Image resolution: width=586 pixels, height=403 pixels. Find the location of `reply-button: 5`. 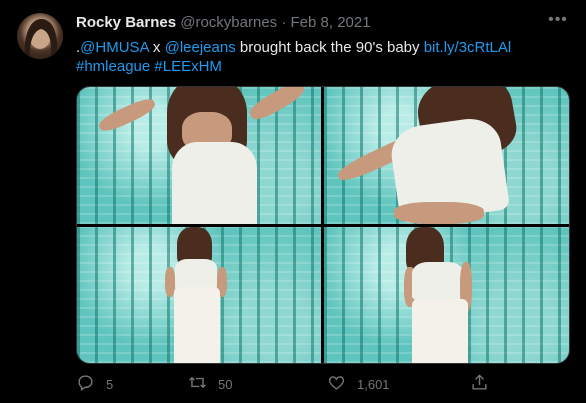

reply-button: 5 is located at coordinates (94, 384).